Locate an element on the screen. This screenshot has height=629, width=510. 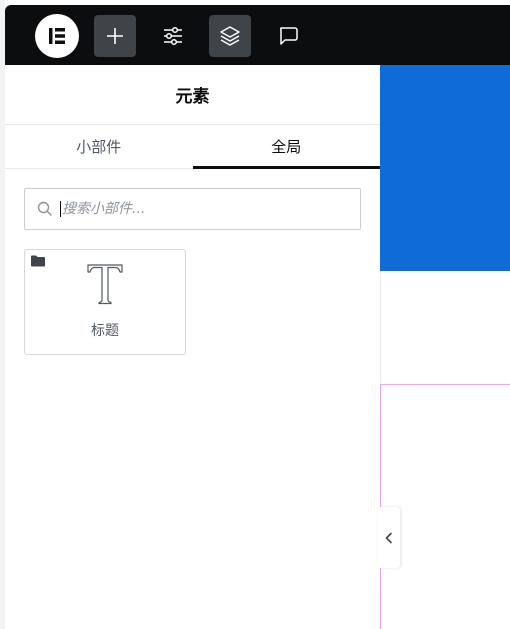
comment-icon is located at coordinates (288, 36).